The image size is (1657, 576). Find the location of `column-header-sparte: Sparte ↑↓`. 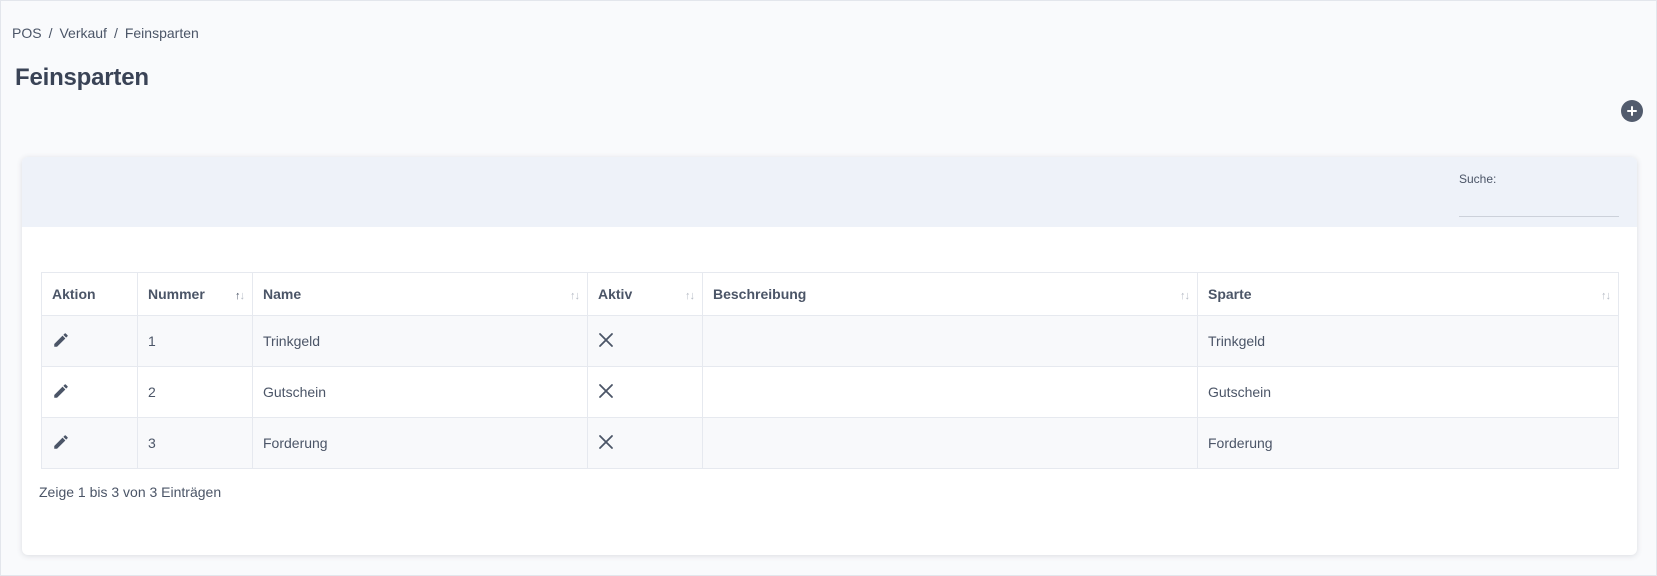

column-header-sparte: Sparte ↑↓ is located at coordinates (1408, 294).